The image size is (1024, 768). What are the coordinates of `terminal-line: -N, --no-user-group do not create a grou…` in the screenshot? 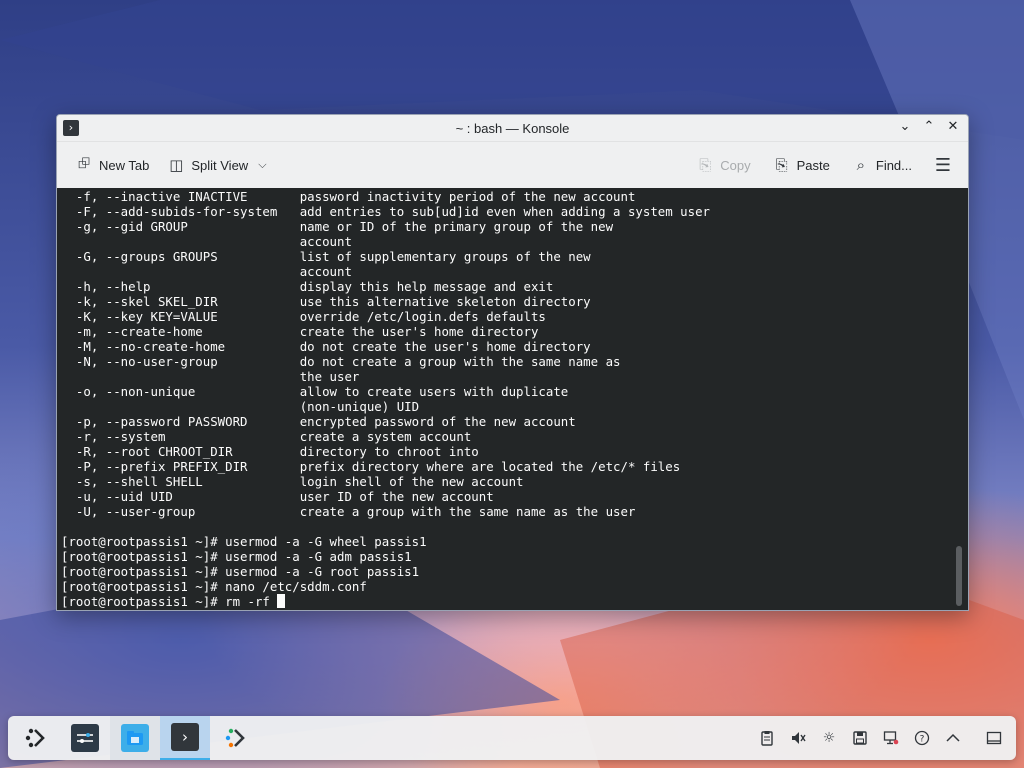 It's located at (341, 361).